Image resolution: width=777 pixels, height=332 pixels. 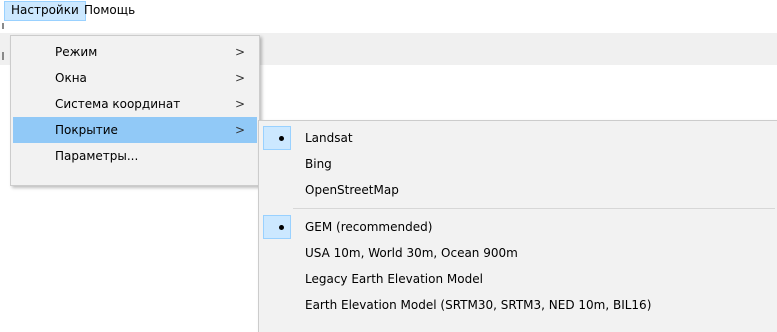 I want to click on menu-help: Помощь, so click(x=109, y=11).